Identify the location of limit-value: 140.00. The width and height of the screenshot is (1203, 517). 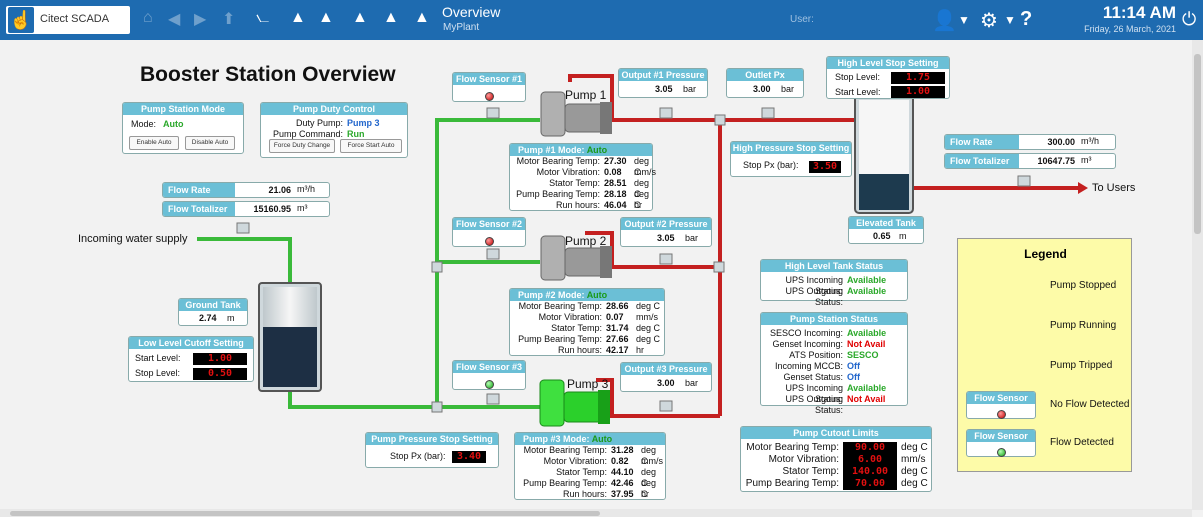
(870, 472).